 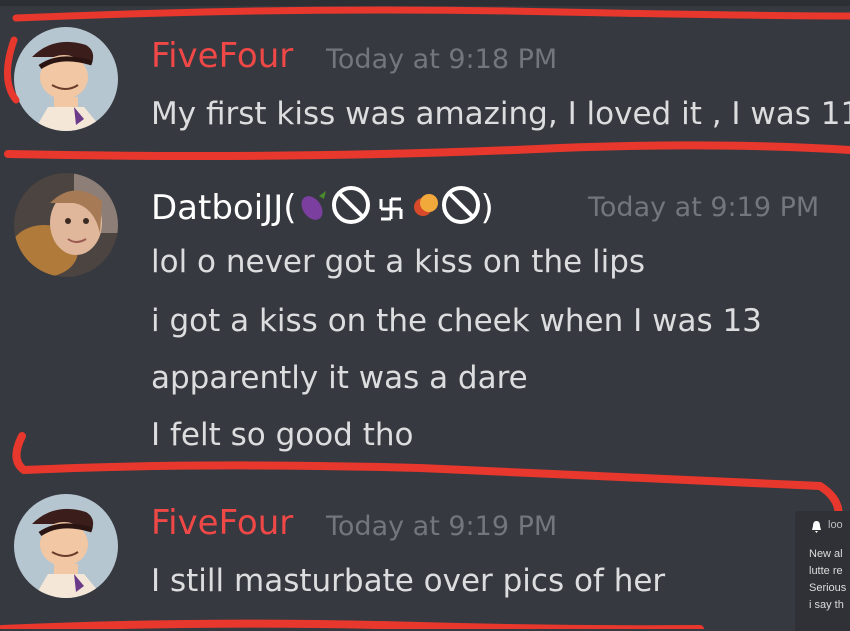 What do you see at coordinates (487, 208) in the screenshot?
I see `username-text: )` at bounding box center [487, 208].